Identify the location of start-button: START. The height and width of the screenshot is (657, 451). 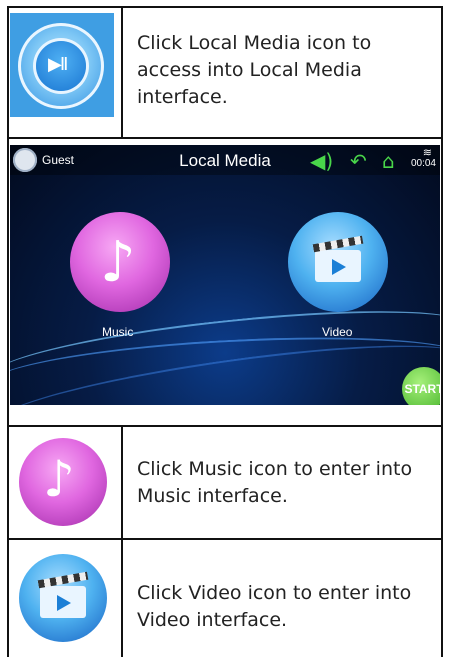
(421, 386).